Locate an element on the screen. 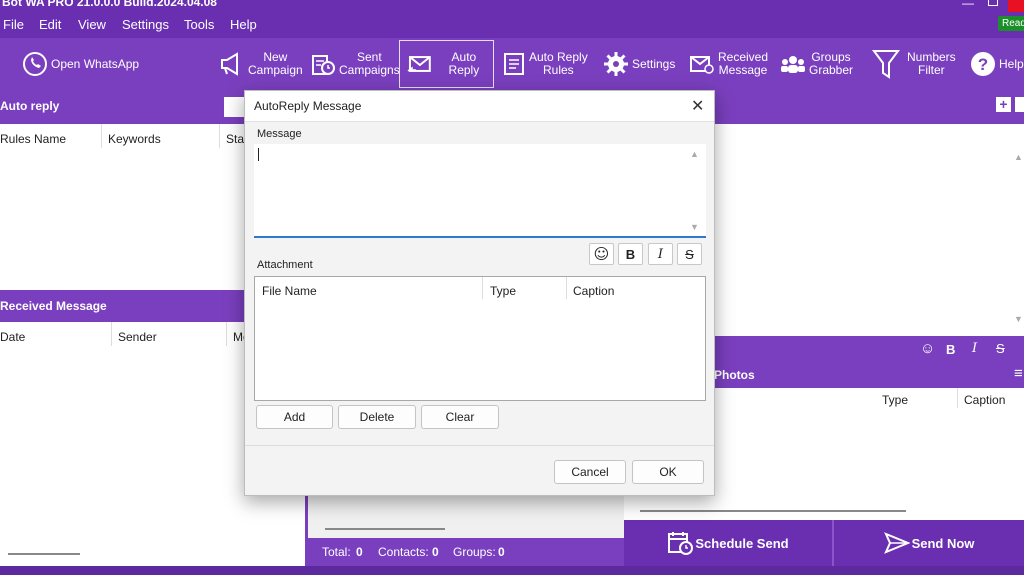 The image size is (1024, 575). bold-button: B is located at coordinates (630, 254).